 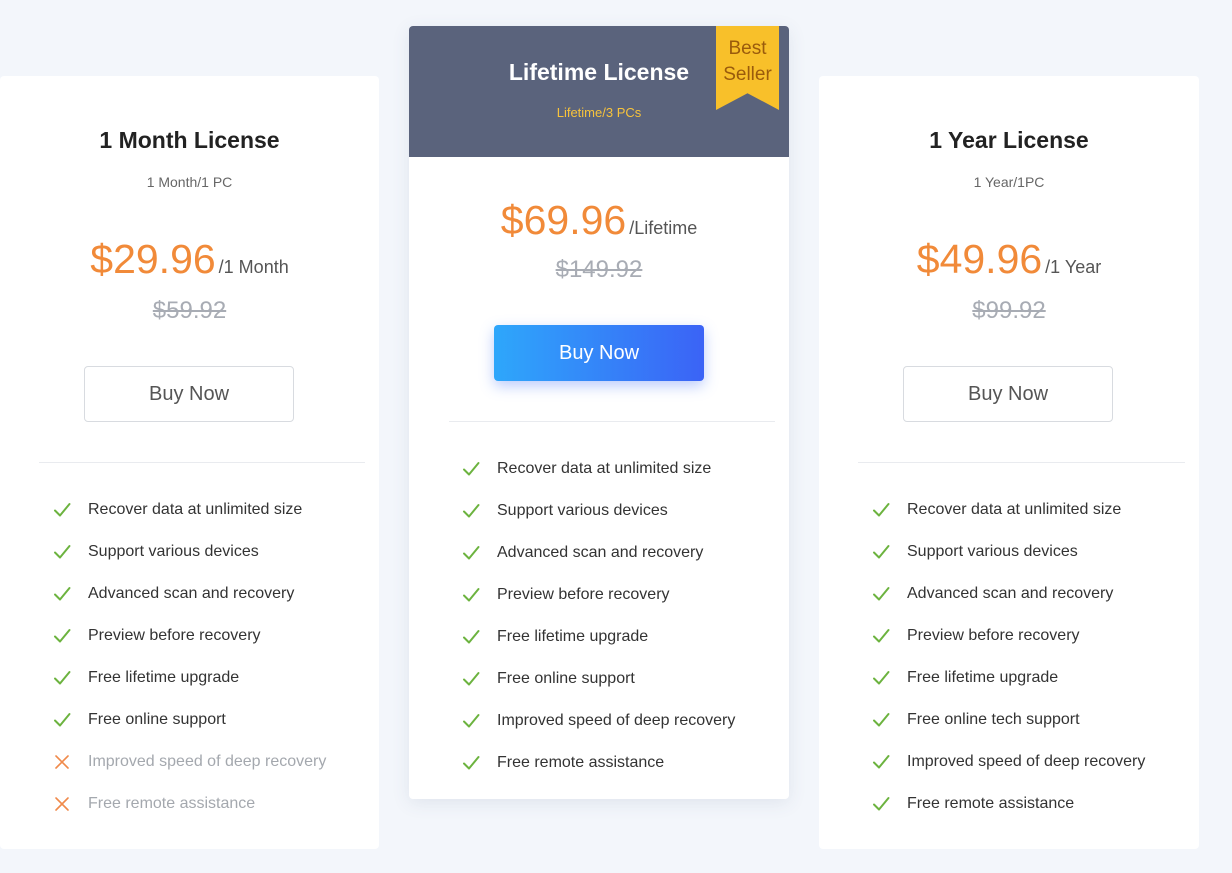 I want to click on badge-line-1: Best, so click(x=747, y=48).